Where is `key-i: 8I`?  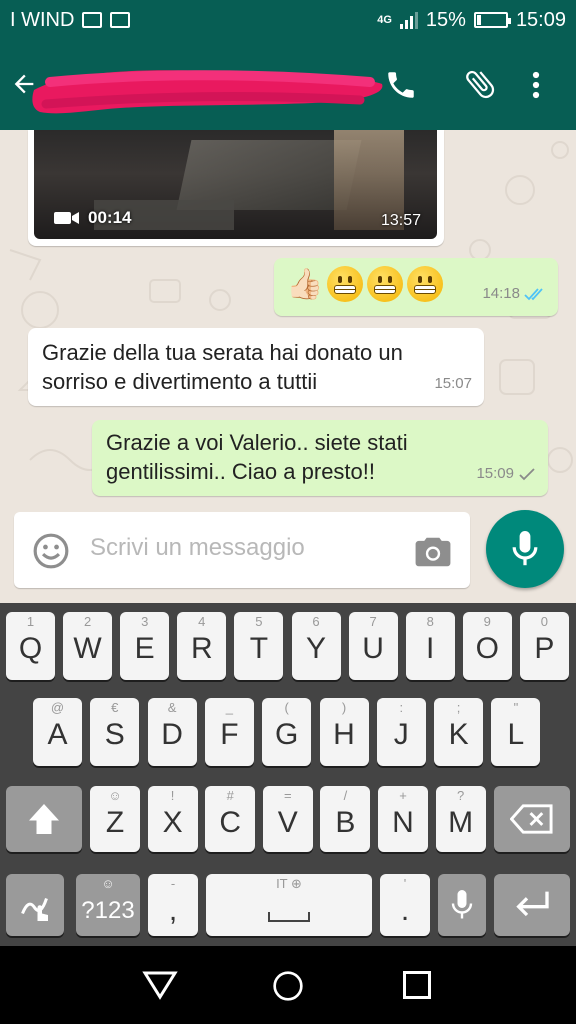
key-i: 8I is located at coordinates (430, 646).